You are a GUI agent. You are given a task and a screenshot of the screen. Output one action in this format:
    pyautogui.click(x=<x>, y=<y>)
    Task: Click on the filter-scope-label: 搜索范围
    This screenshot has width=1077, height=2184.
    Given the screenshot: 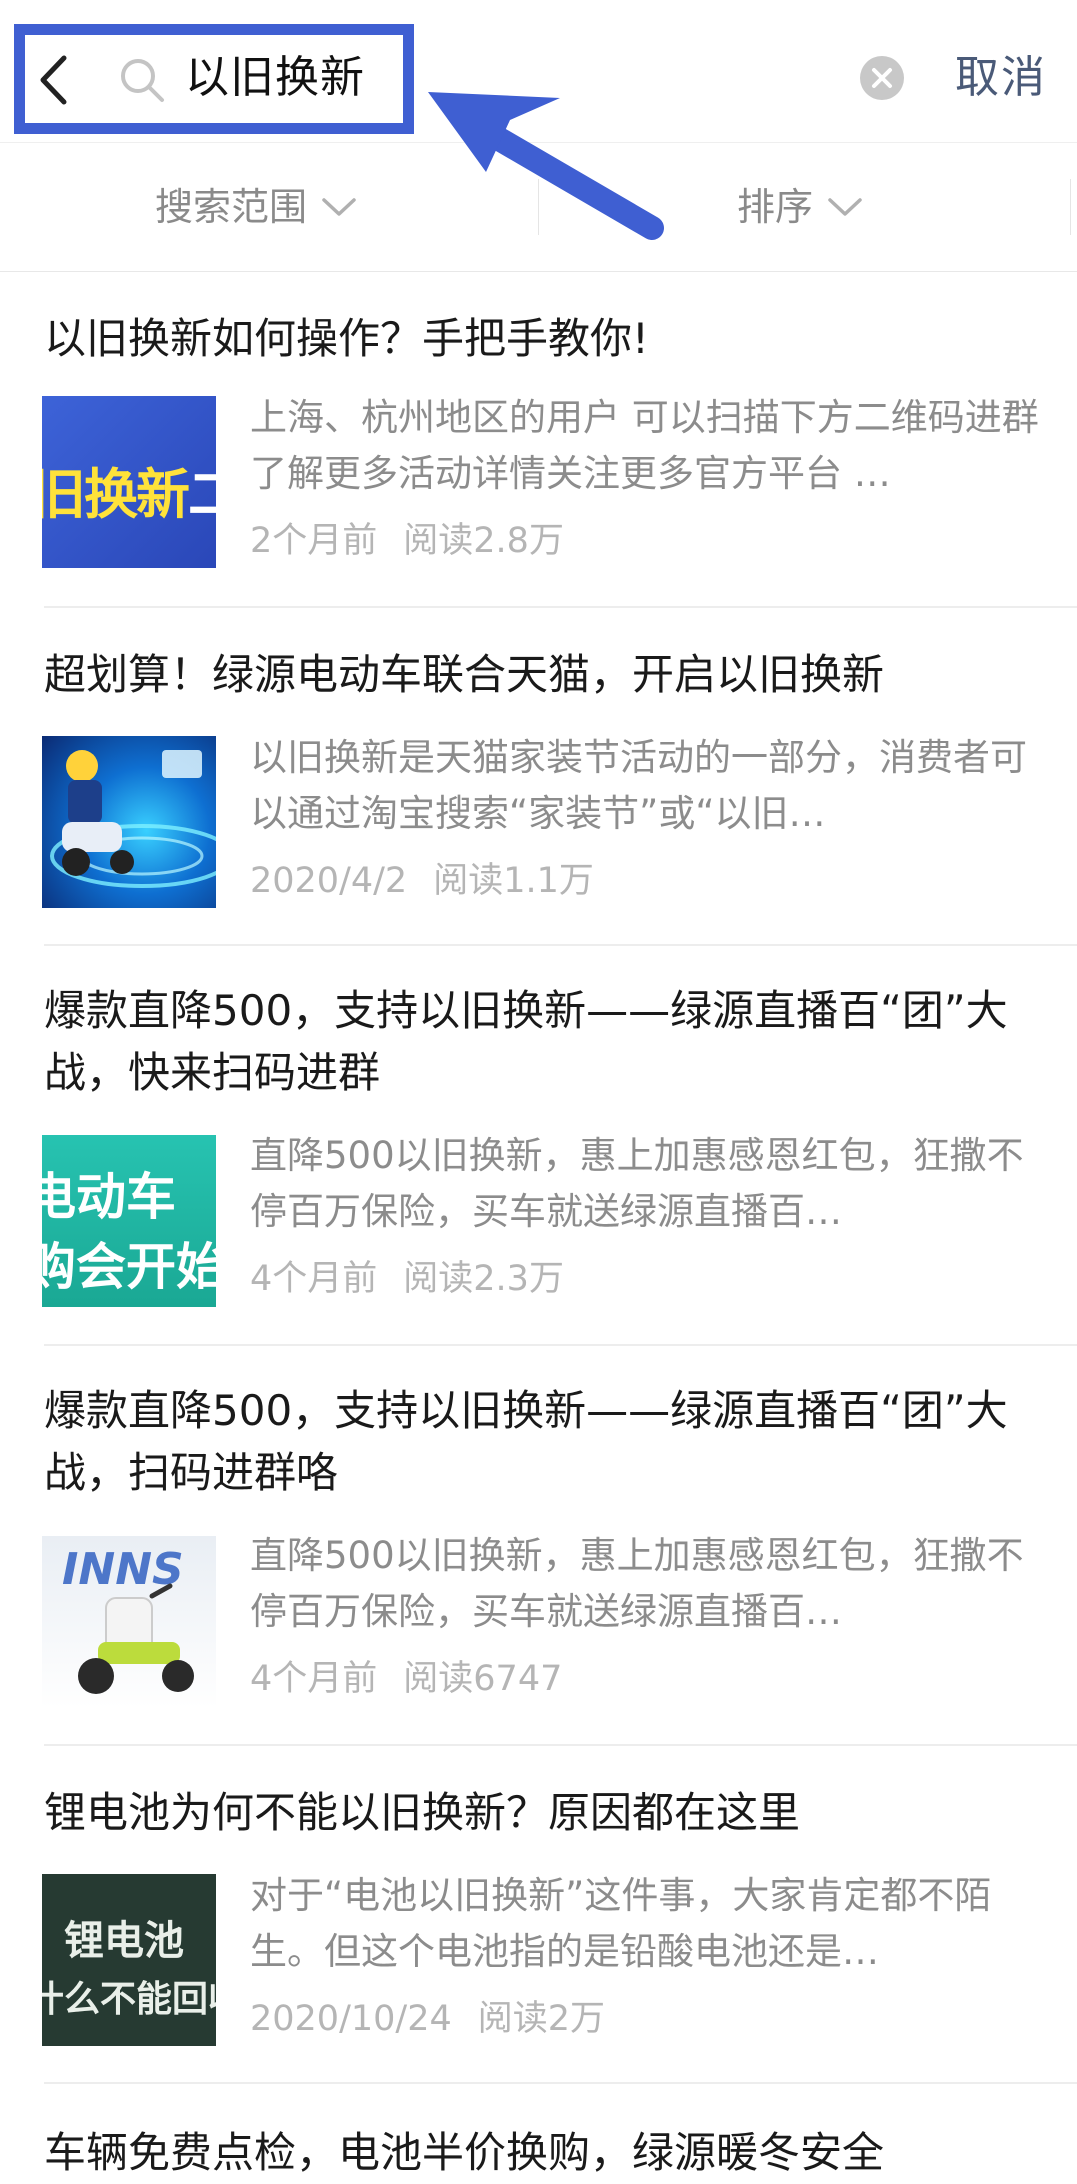 What is the action you would take?
    pyautogui.click(x=231, y=207)
    